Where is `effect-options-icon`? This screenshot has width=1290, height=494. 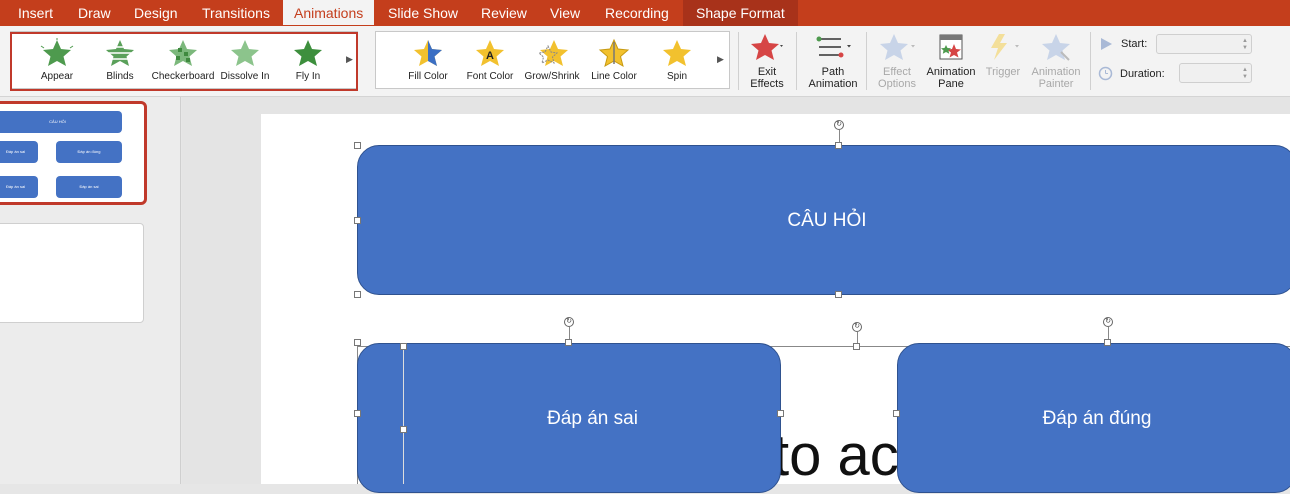
effect-options-icon is located at coordinates (897, 47).